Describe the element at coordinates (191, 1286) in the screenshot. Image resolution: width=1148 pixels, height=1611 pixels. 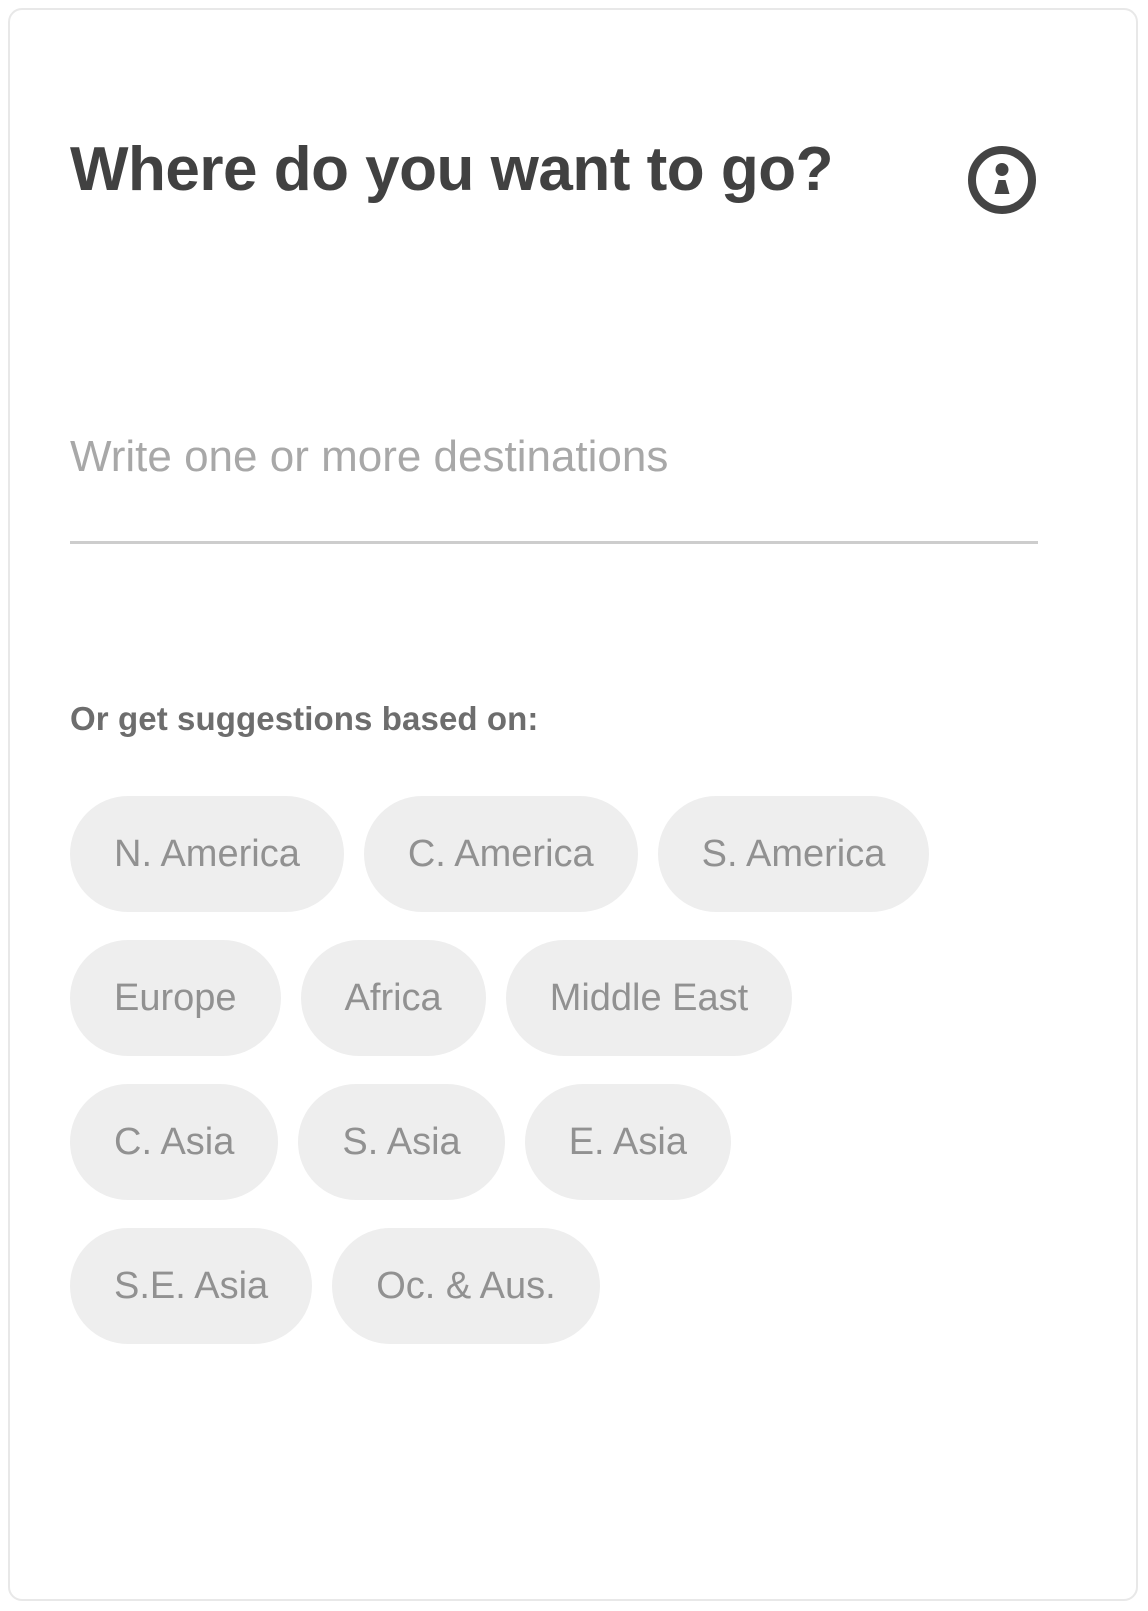
I see `chip-se-asia: S.E. Asia` at that location.